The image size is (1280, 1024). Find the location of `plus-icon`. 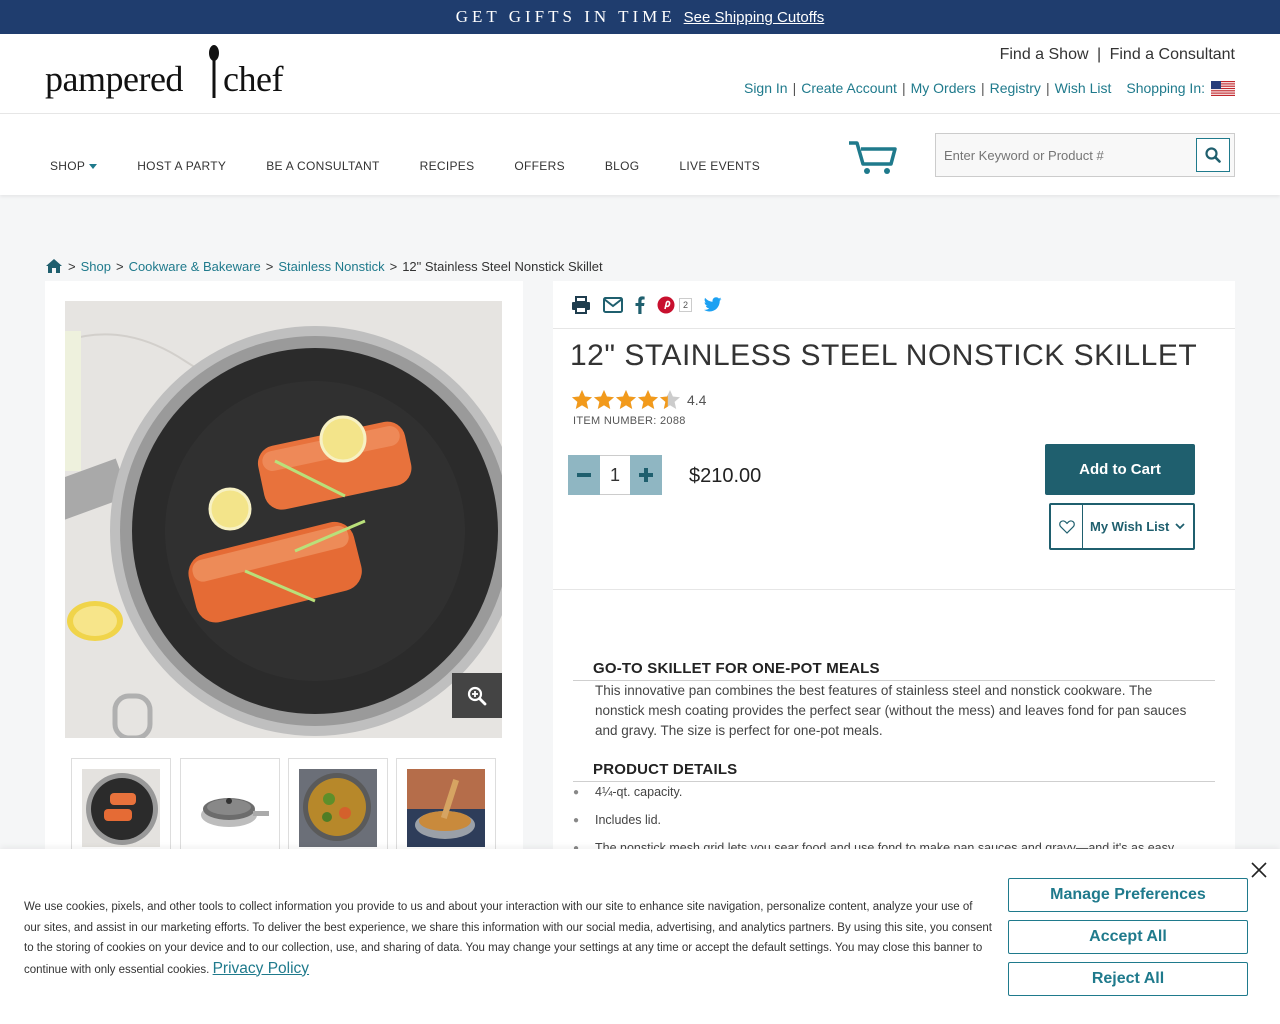

plus-icon is located at coordinates (646, 475).